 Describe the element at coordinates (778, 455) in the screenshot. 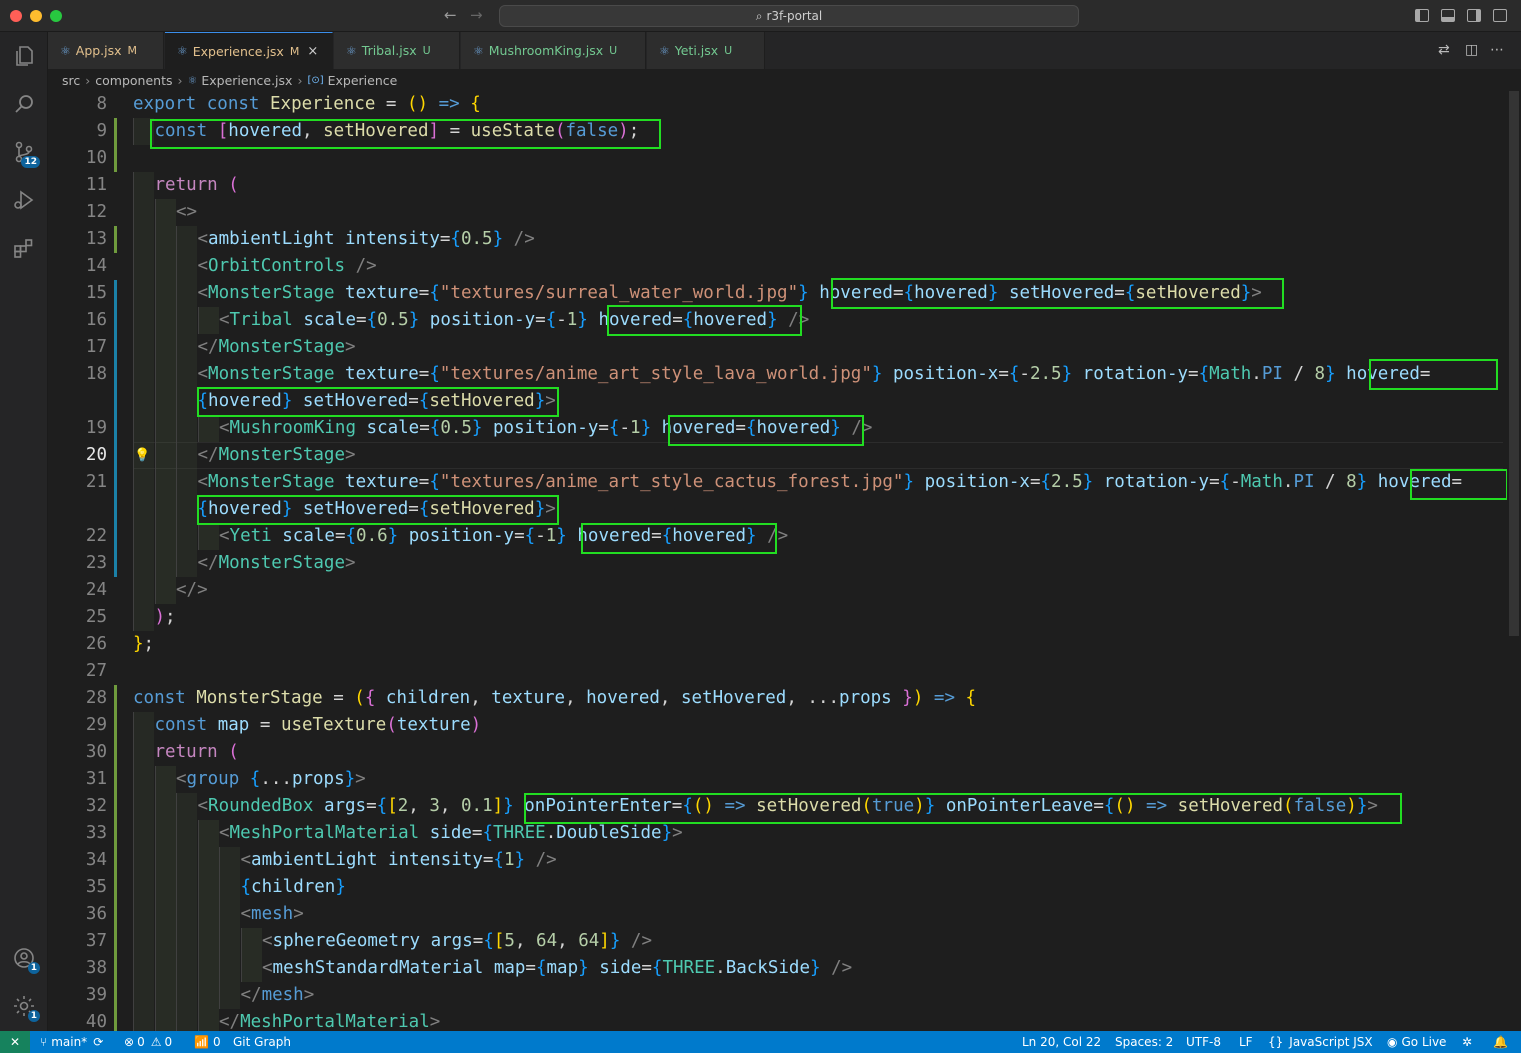

I see `code-line: 20 </MonsterStage> 💡` at that location.